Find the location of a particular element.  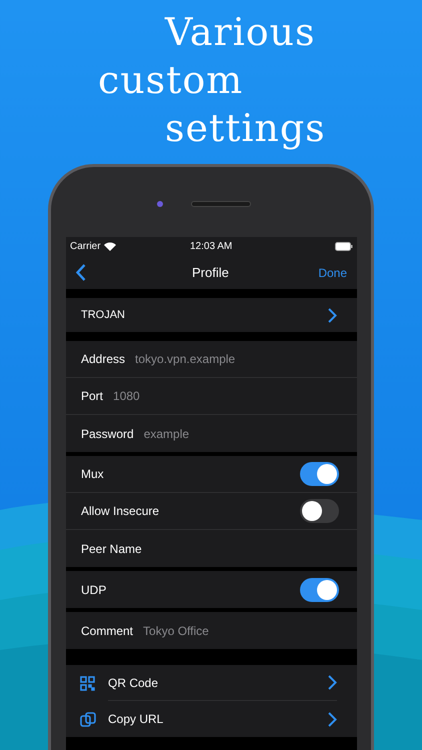

row-label: UDP is located at coordinates (93, 590).